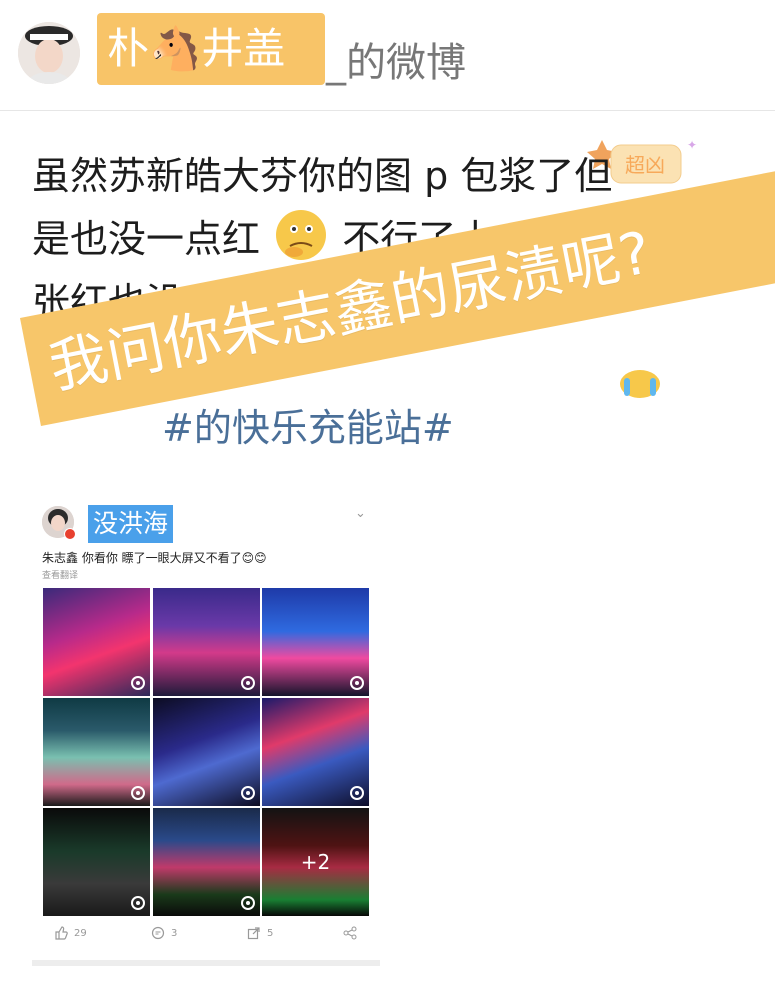 The height and width of the screenshot is (1008, 775). I want to click on author-name: 朴🐴井盖, so click(196, 48).